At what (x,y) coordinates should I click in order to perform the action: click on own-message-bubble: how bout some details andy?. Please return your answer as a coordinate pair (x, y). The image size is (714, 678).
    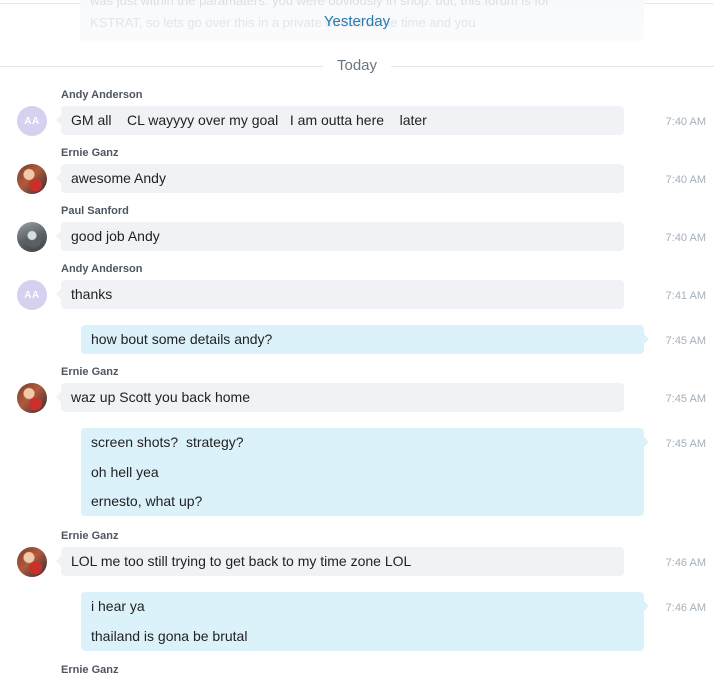
    Looking at the image, I should click on (365, 339).